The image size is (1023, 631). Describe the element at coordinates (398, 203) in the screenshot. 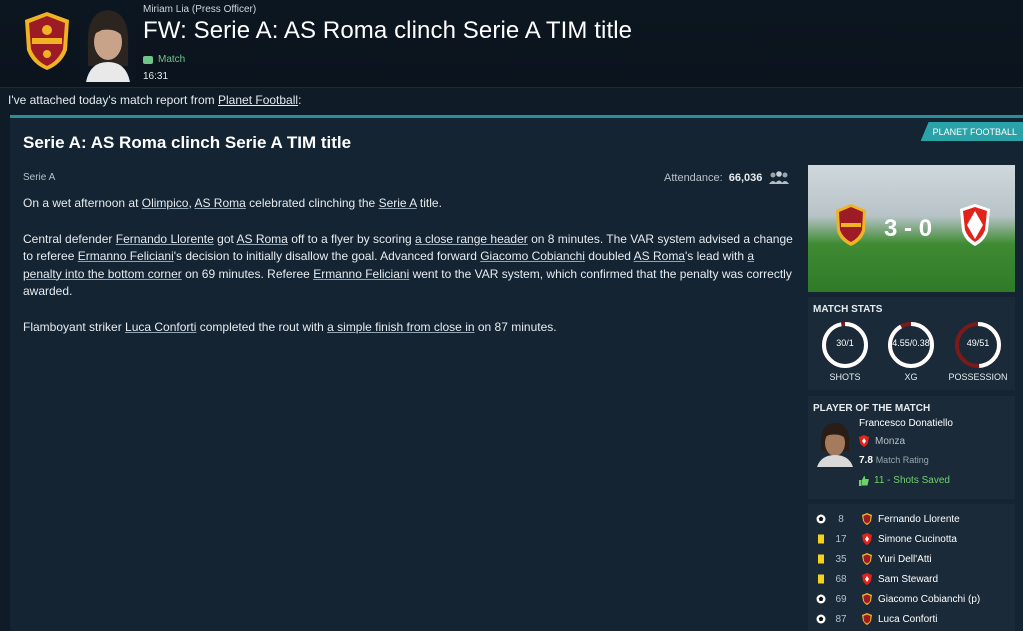

I see `competition-link: Serie A` at that location.